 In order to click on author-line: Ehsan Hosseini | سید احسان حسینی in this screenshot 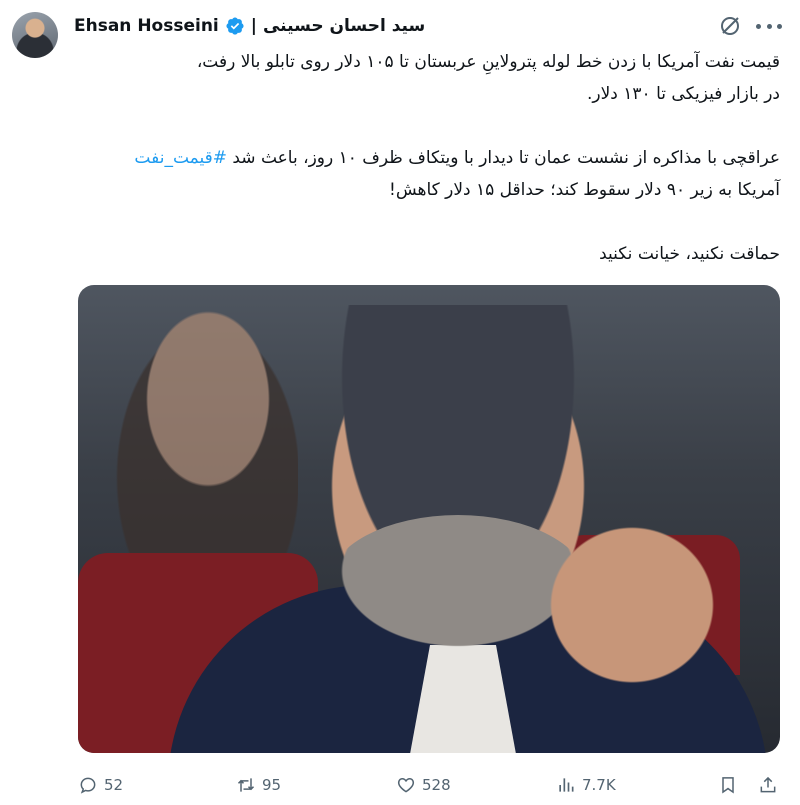, I will do `click(249, 26)`.